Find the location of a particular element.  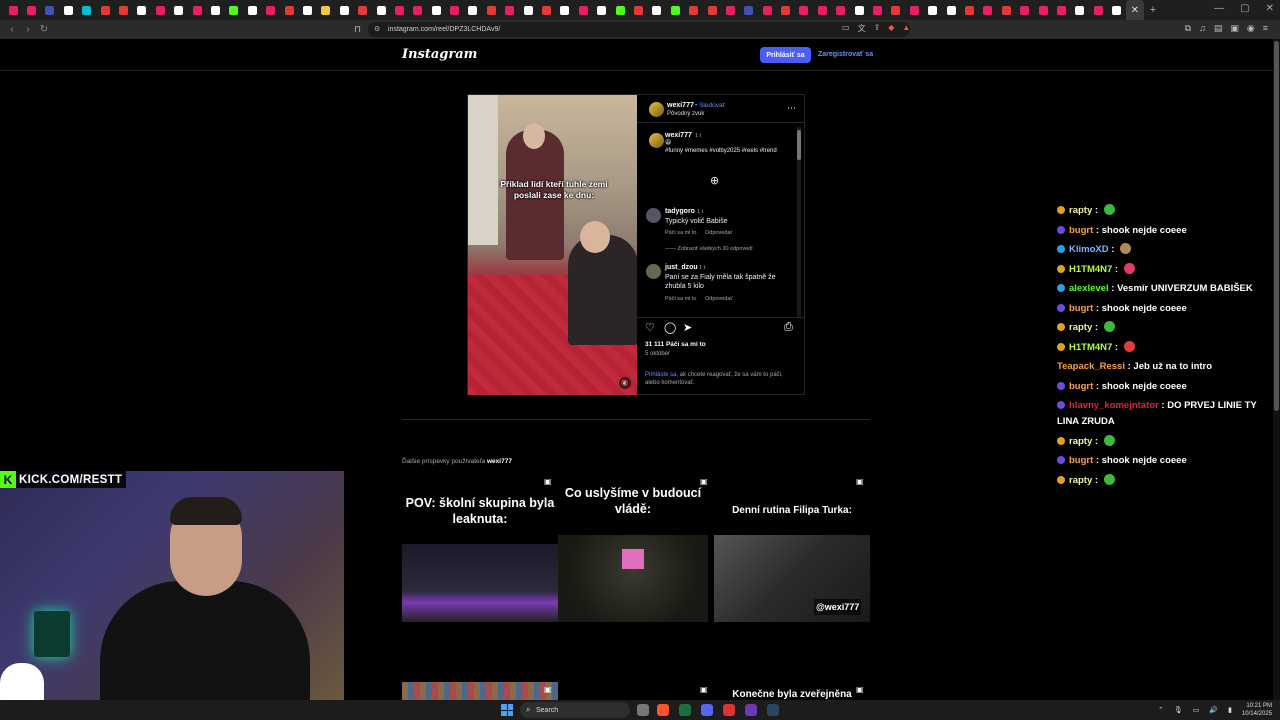

close-window-icon: ✕ is located at coordinates (1270, 8).